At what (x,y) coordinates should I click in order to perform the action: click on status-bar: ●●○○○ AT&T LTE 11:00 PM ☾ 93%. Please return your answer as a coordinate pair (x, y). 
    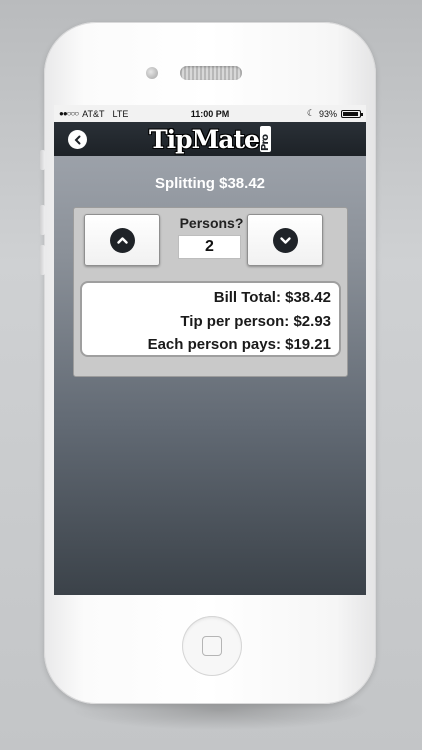
    Looking at the image, I should click on (210, 113).